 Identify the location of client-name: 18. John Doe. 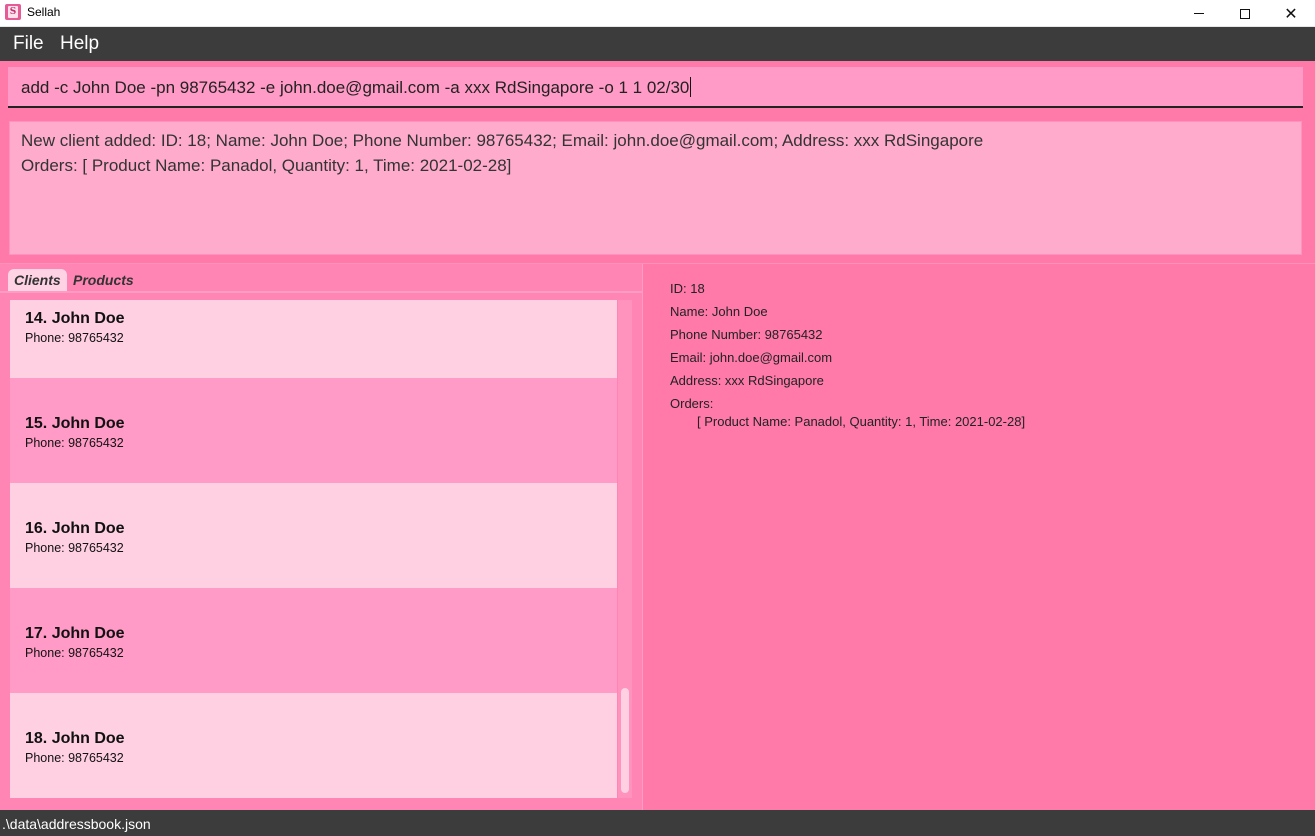
(75, 738).